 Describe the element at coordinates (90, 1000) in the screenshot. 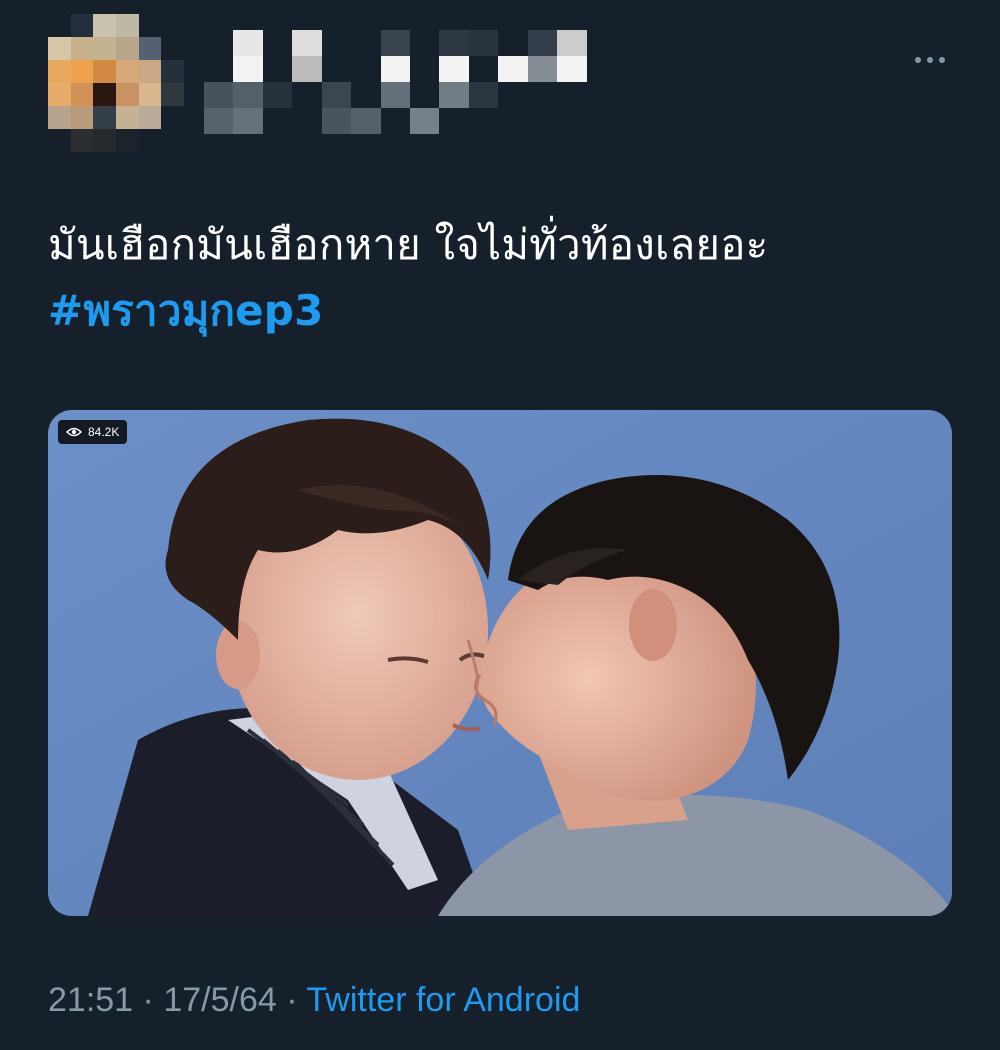

I see `tweet-time: 21:51` at that location.